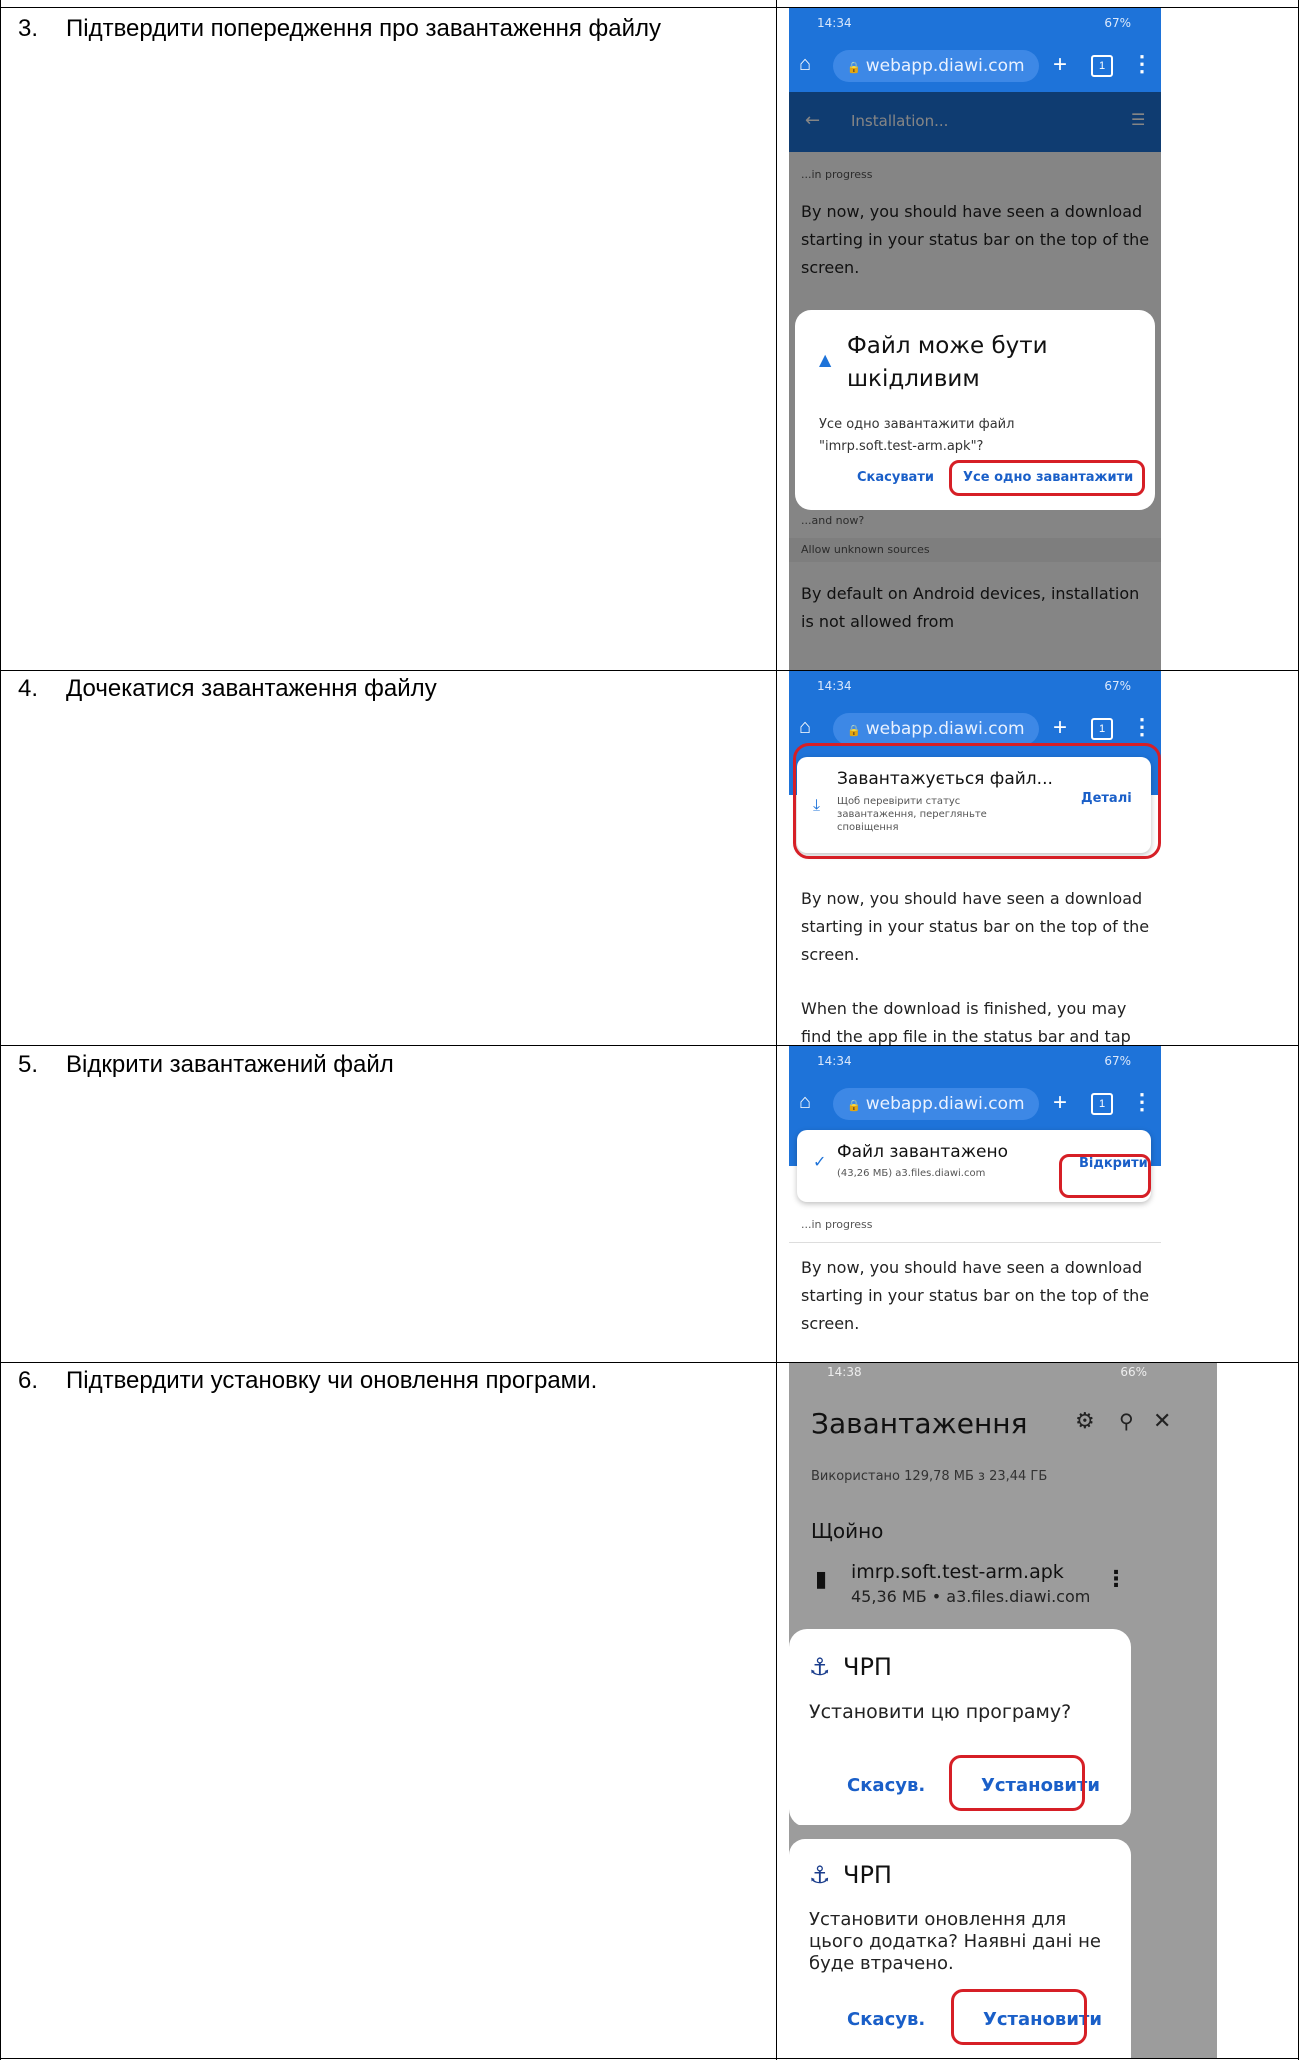  Describe the element at coordinates (919, 1423) in the screenshot. I see `downloads-title: Завантаження` at that location.